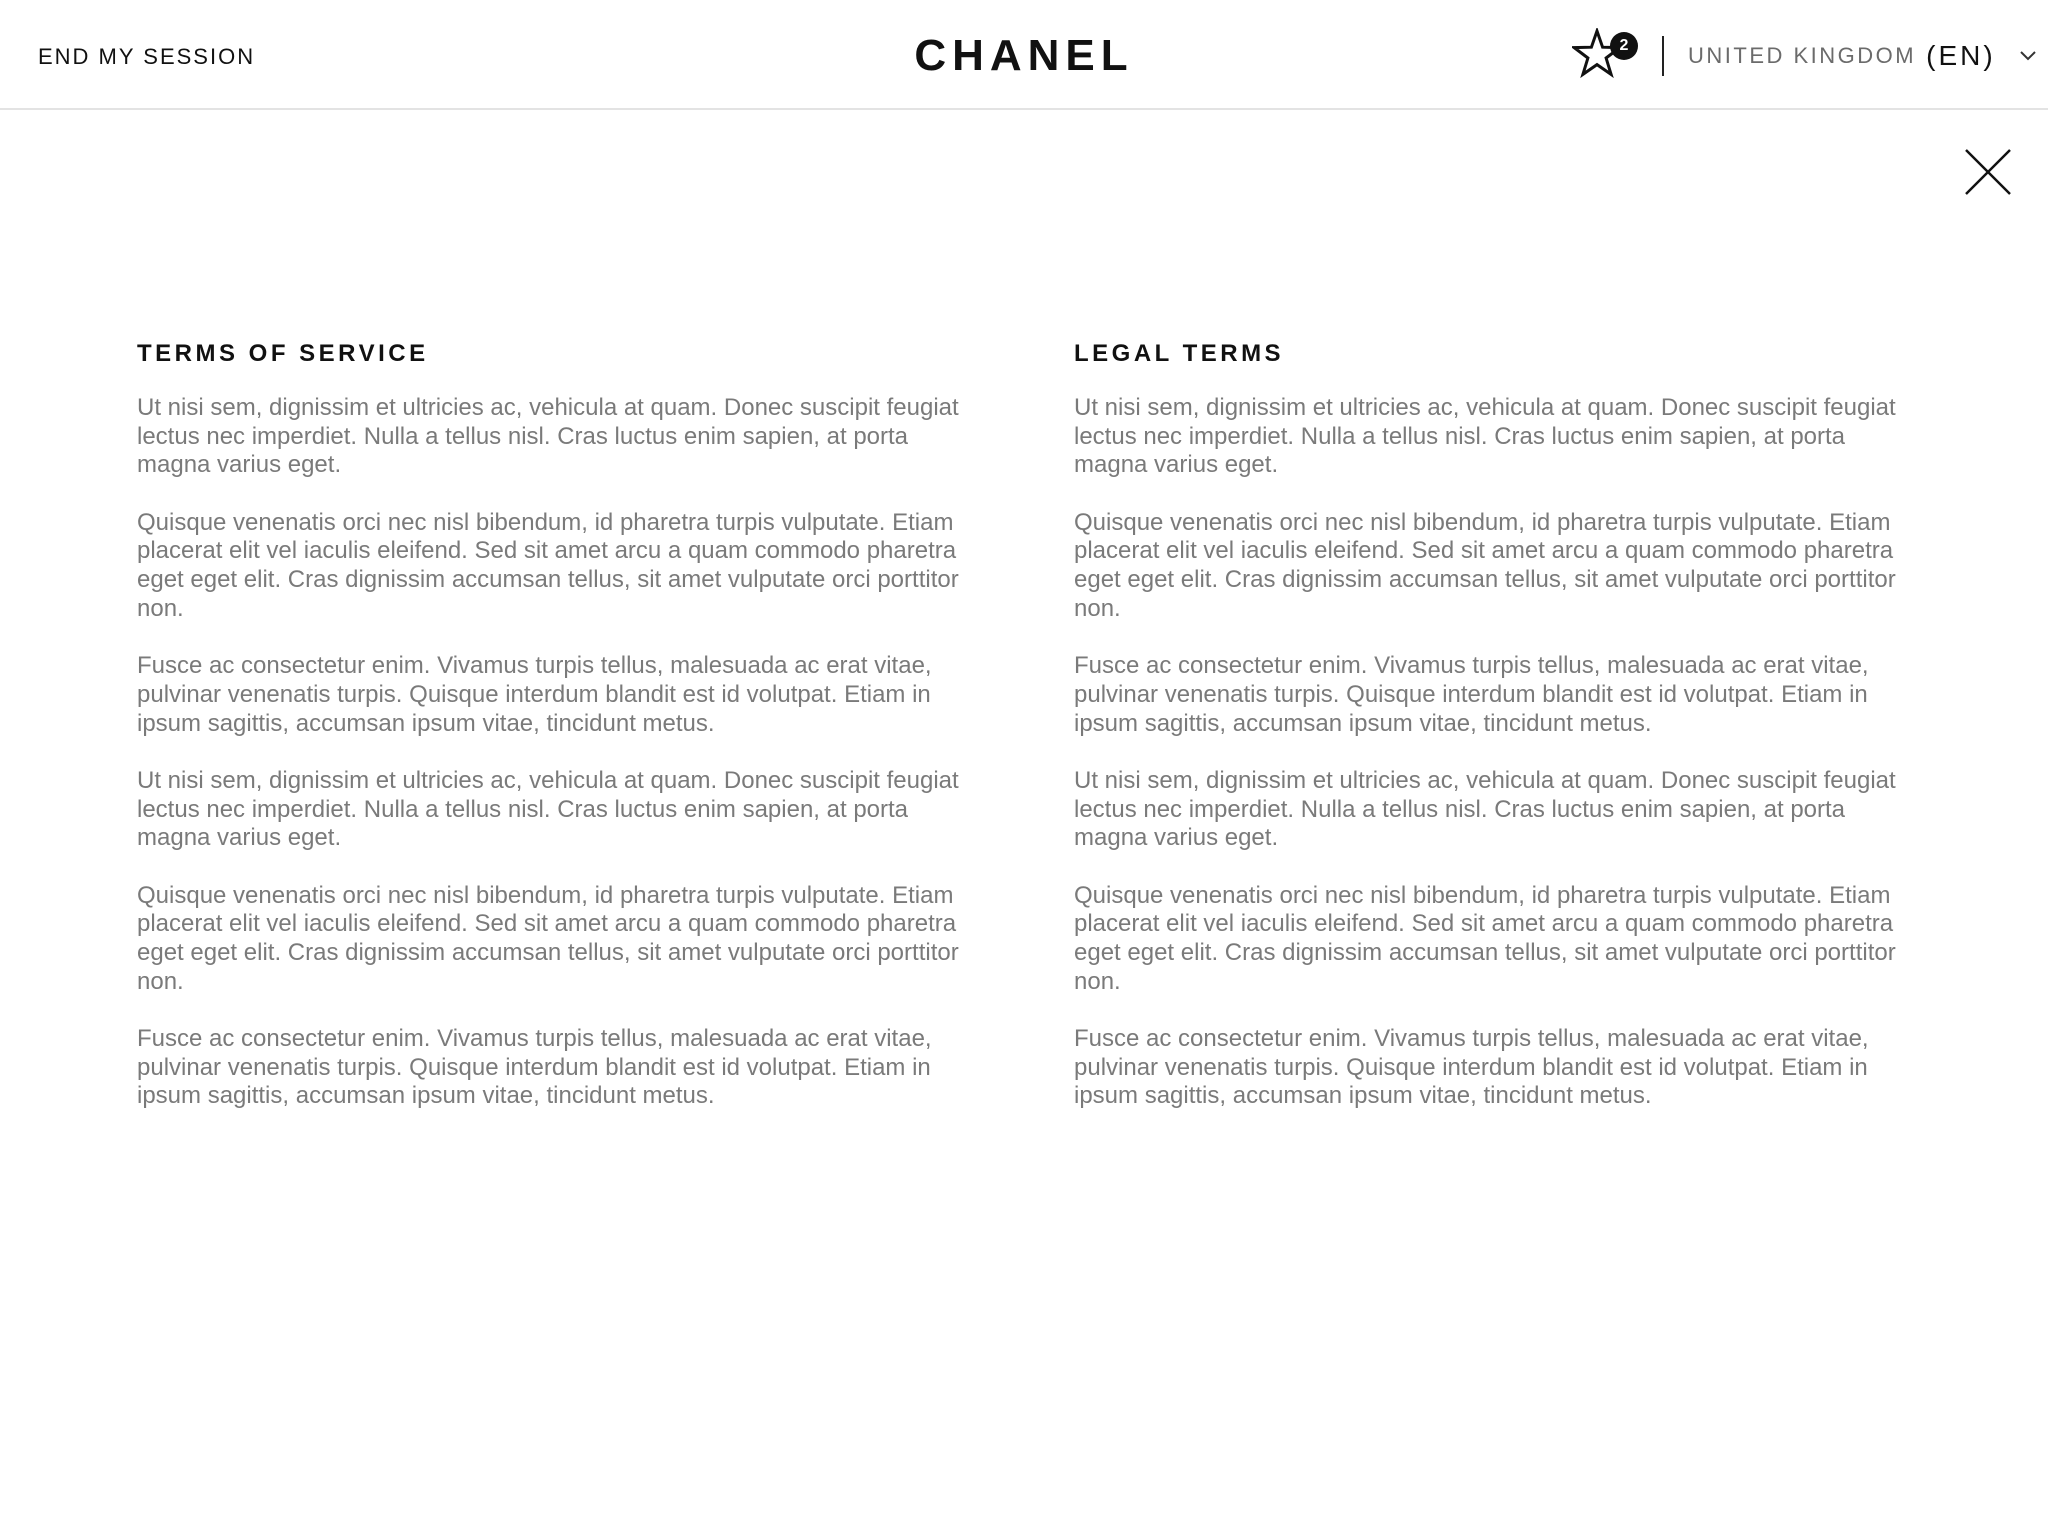 The height and width of the screenshot is (1536, 2048). I want to click on brand-logo: CHANEL, so click(1024, 55).